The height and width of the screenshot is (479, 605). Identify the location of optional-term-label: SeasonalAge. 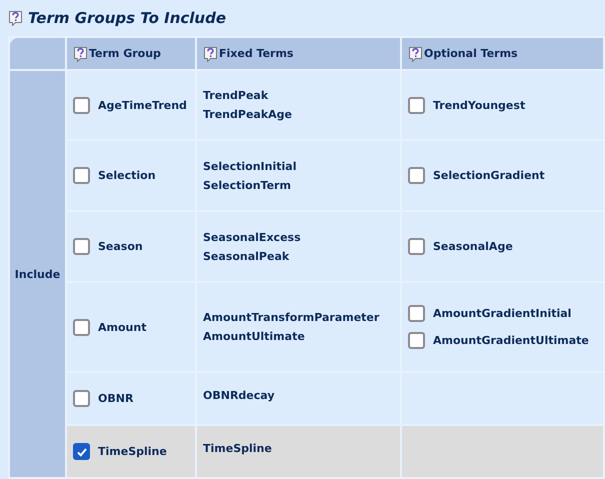
(473, 246).